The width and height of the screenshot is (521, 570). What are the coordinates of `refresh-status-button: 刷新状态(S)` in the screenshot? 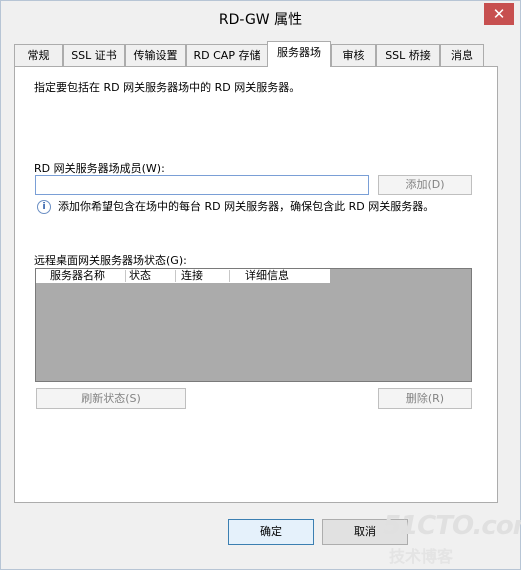 It's located at (111, 398).